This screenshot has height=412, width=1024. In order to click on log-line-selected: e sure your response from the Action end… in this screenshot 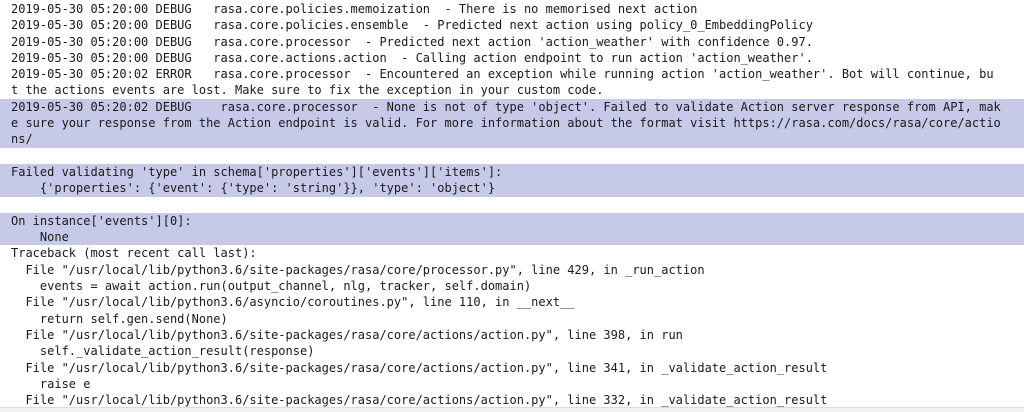, I will do `click(512, 123)`.